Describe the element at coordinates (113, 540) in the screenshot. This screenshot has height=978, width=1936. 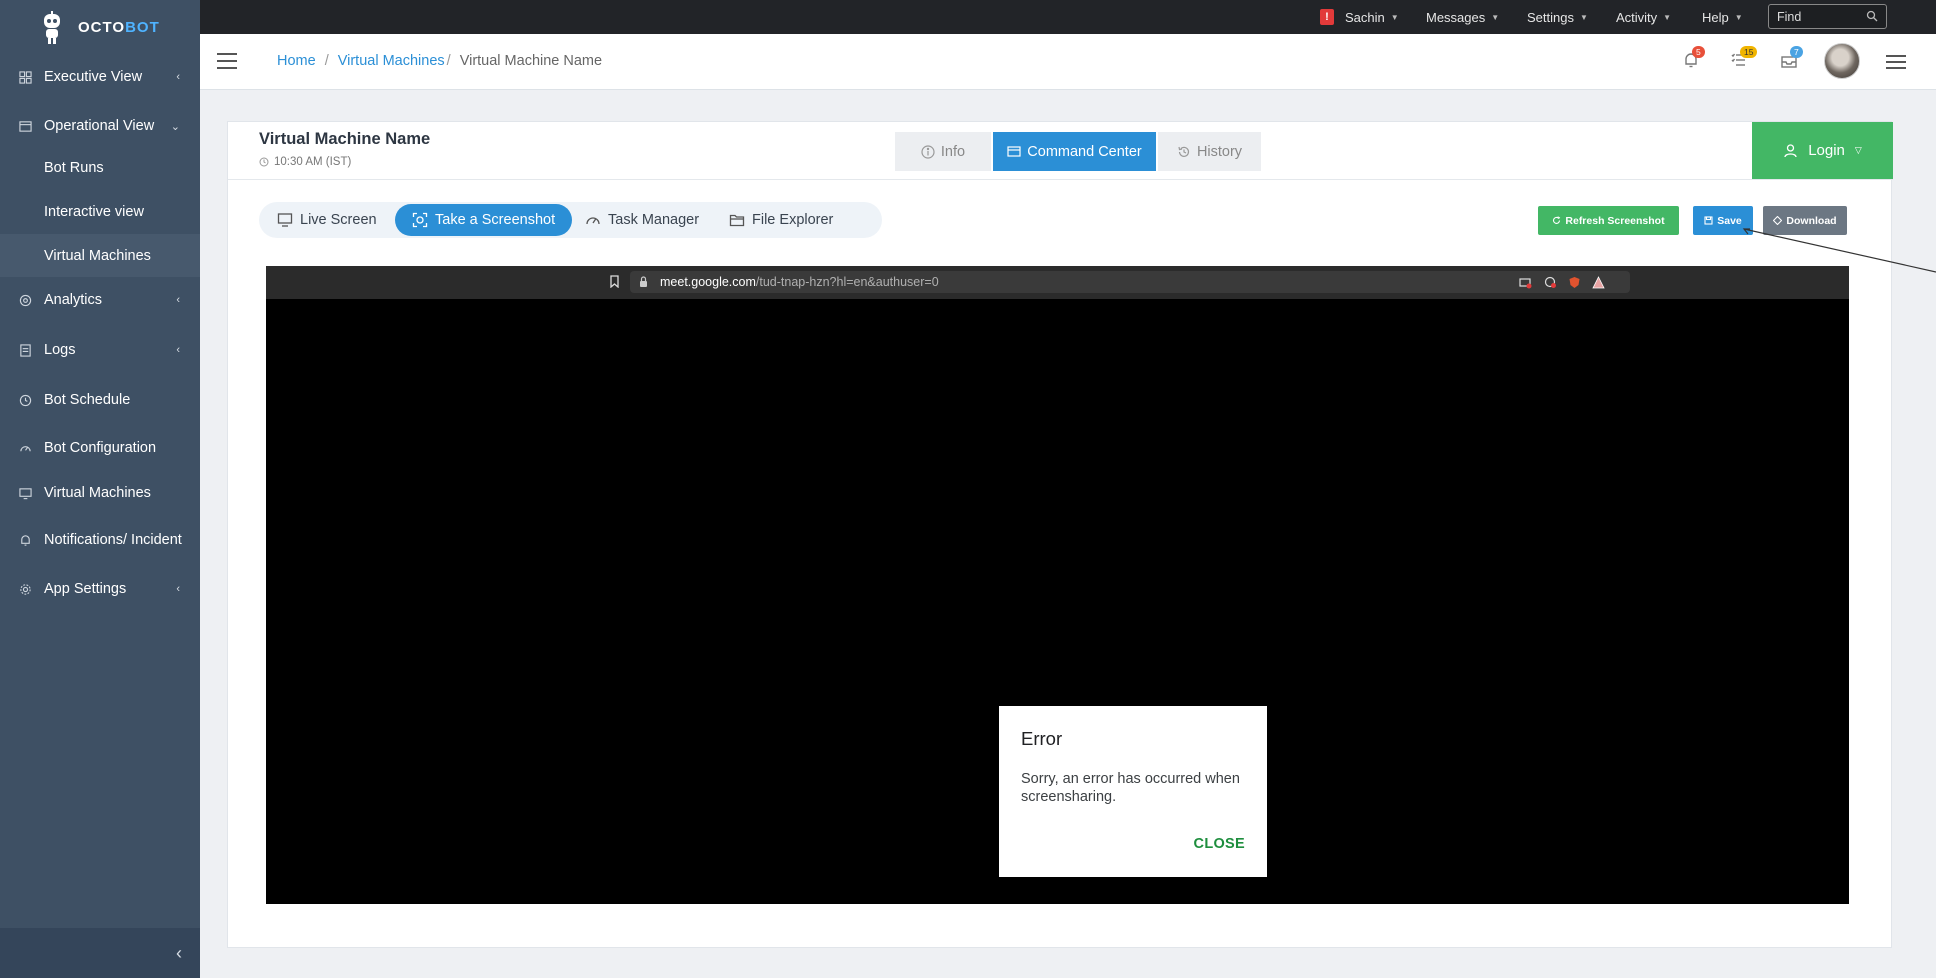
I see `sidebar-item-label: Notifications/ Incident` at that location.